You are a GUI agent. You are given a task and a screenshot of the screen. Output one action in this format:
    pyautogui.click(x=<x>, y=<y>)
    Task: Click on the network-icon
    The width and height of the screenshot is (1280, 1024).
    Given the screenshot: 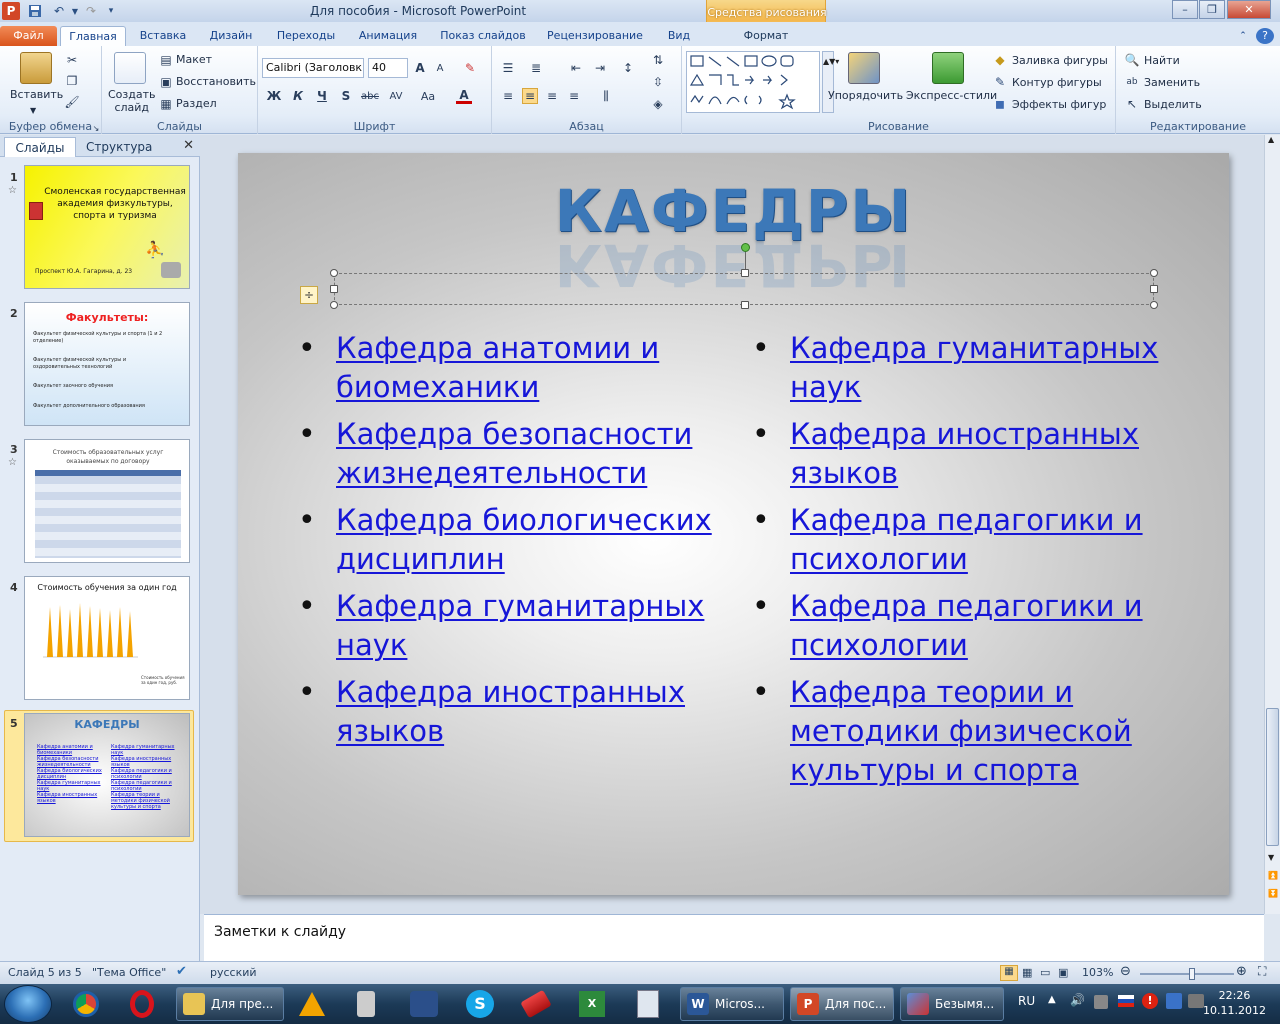 What is the action you would take?
    pyautogui.click(x=1101, y=1002)
    